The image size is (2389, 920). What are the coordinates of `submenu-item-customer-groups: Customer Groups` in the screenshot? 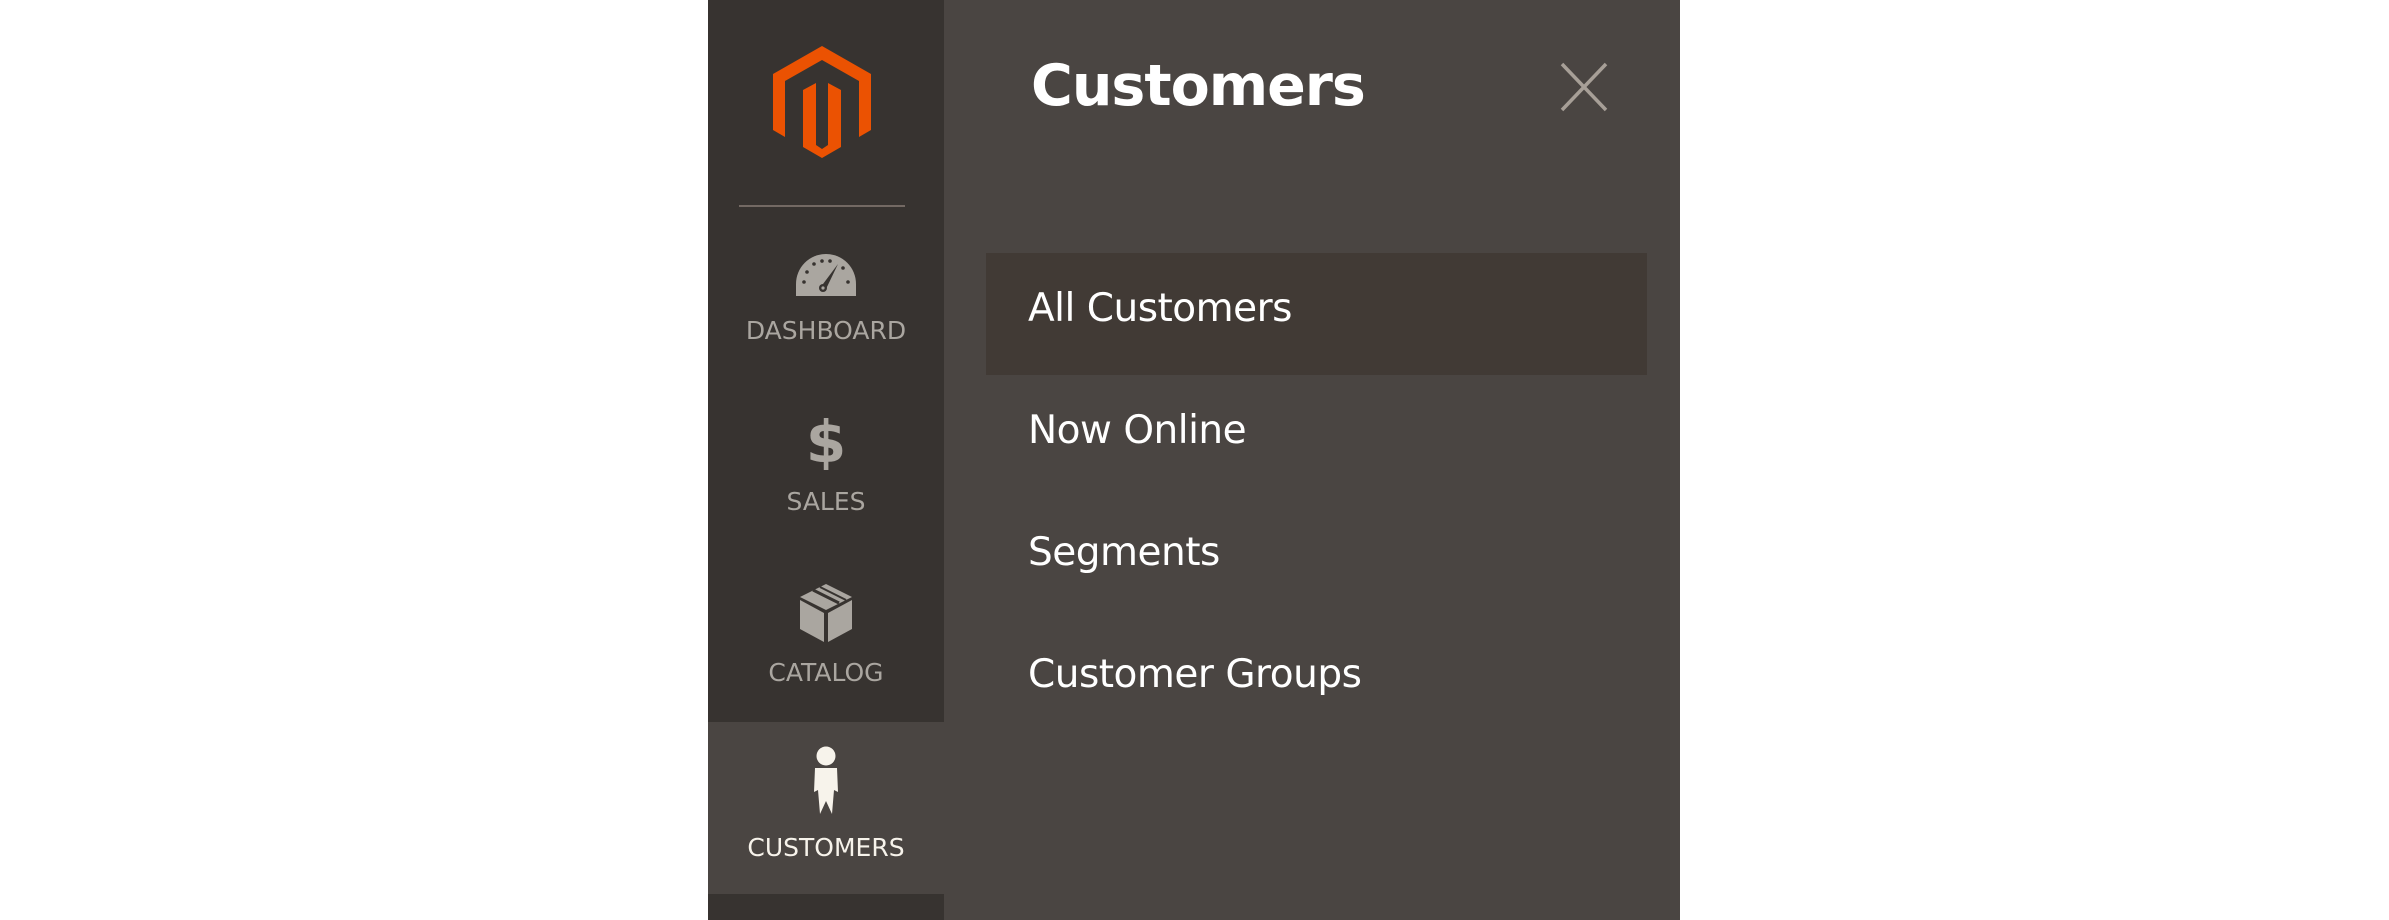 It's located at (1316, 680).